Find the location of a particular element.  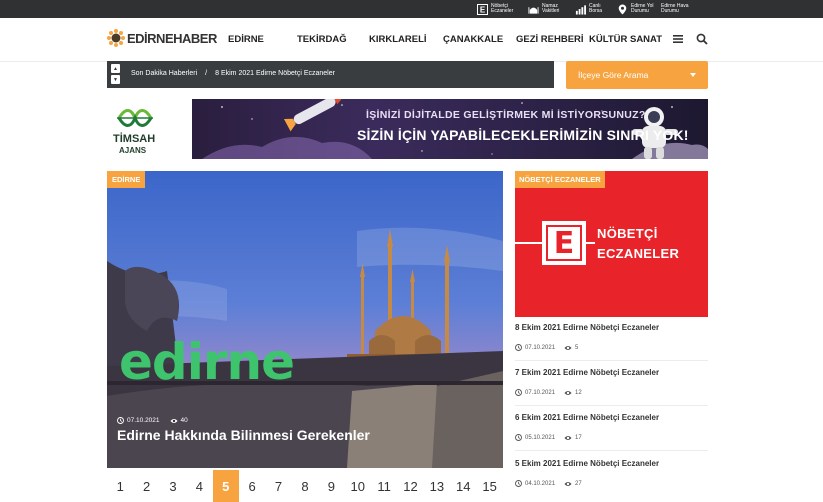

topbar-road-link: Edirne Yol Durumu is located at coordinates (637, 9).